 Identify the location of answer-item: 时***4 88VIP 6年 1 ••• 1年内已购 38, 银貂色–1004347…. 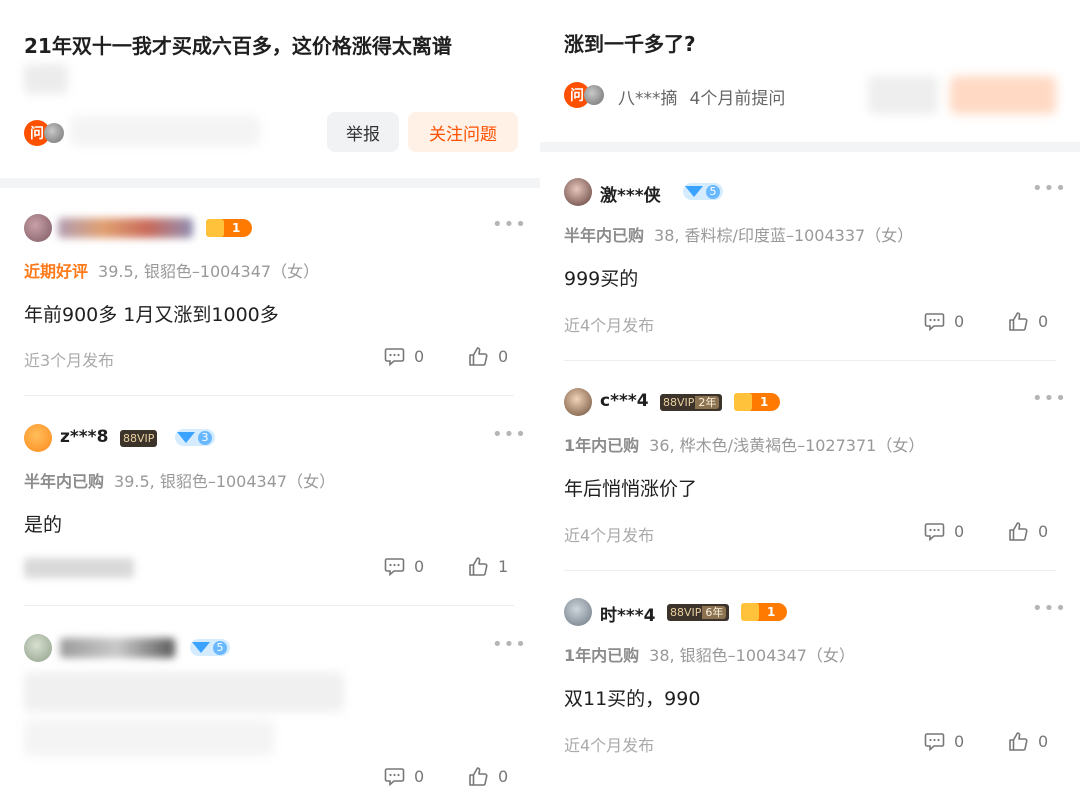
(810, 691).